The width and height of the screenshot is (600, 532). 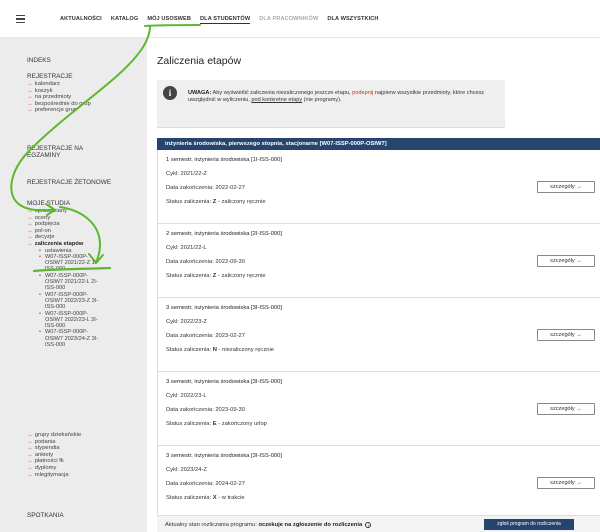 What do you see at coordinates (368, 525) in the screenshot?
I see `info-circle-icon: i` at bounding box center [368, 525].